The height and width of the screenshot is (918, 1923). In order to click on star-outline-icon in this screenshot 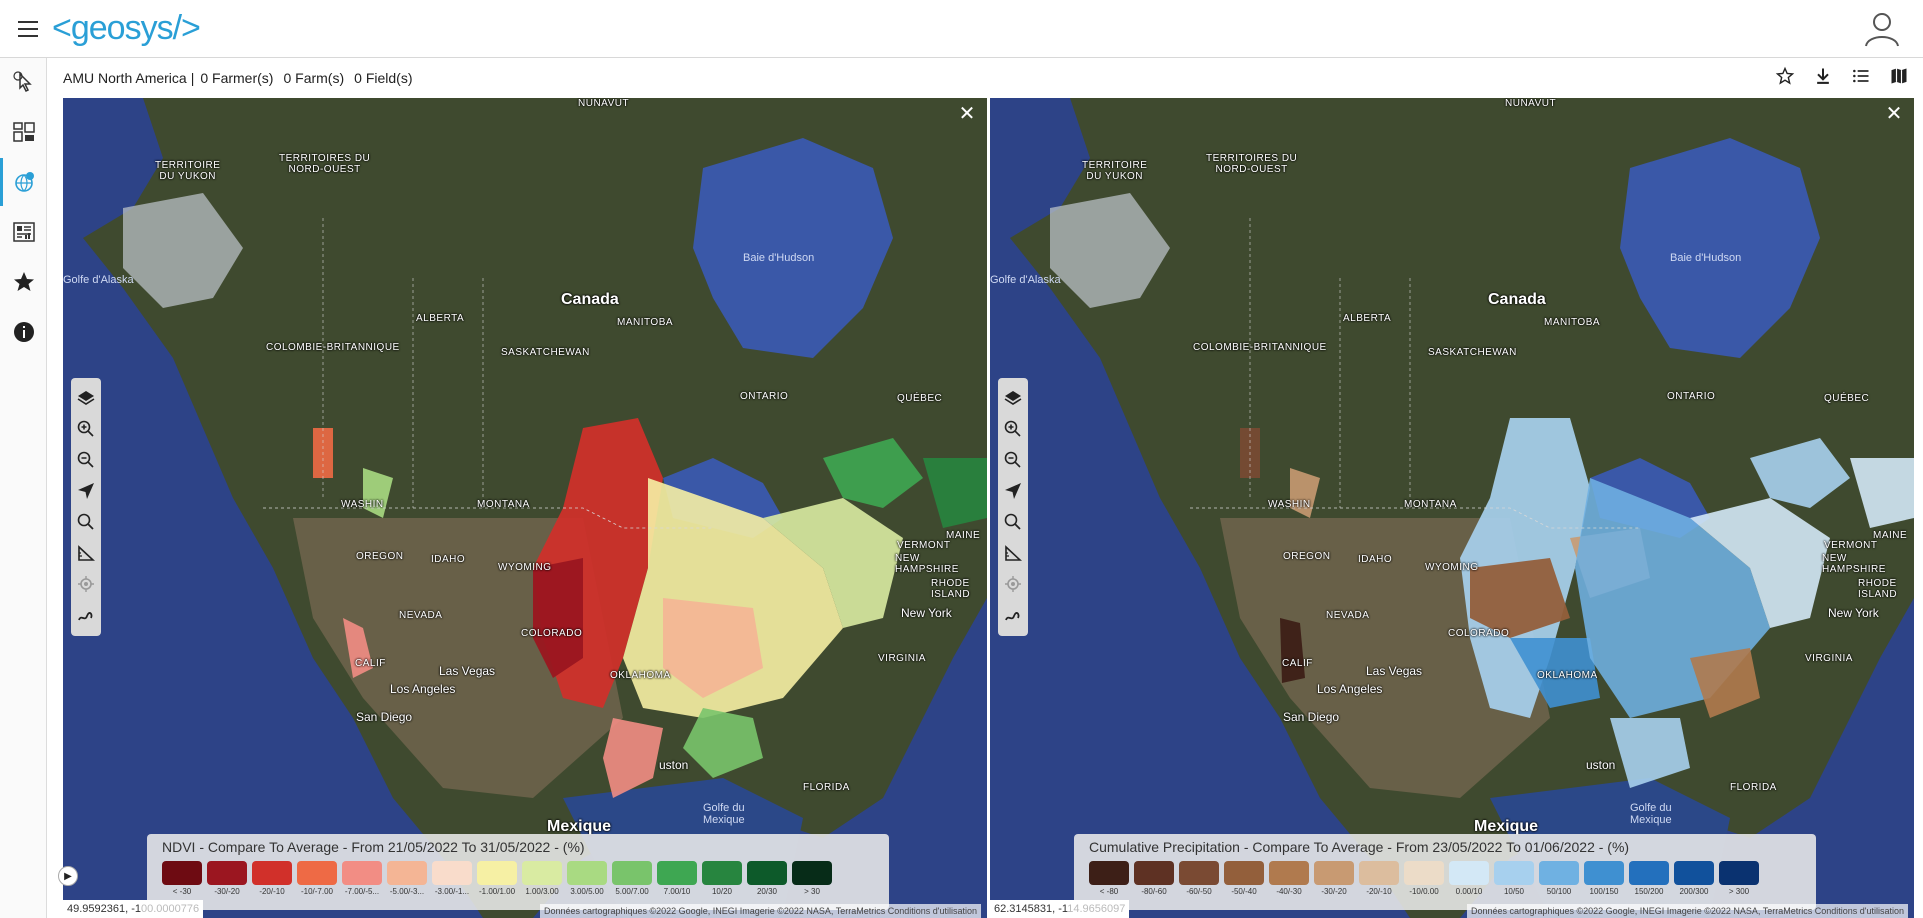, I will do `click(1785, 76)`.